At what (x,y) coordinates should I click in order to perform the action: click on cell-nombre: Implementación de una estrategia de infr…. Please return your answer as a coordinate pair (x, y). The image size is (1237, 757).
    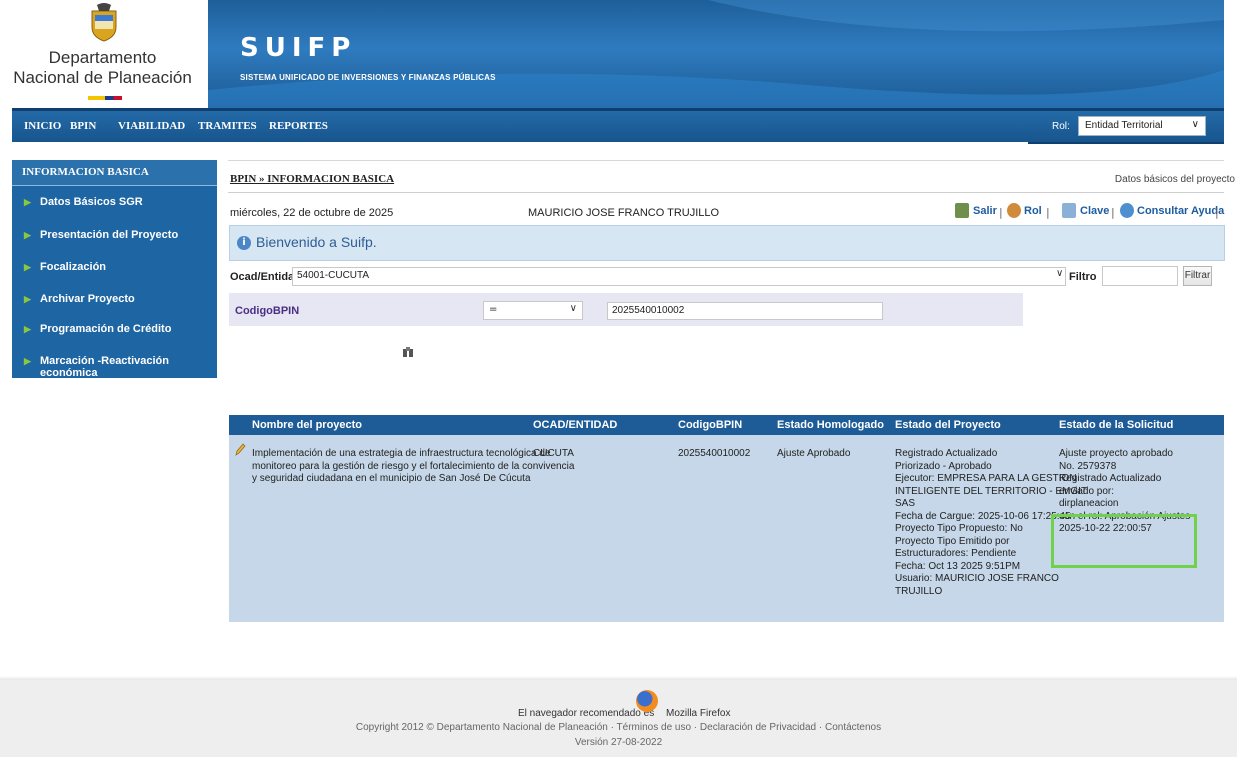
    Looking at the image, I should click on (413, 467).